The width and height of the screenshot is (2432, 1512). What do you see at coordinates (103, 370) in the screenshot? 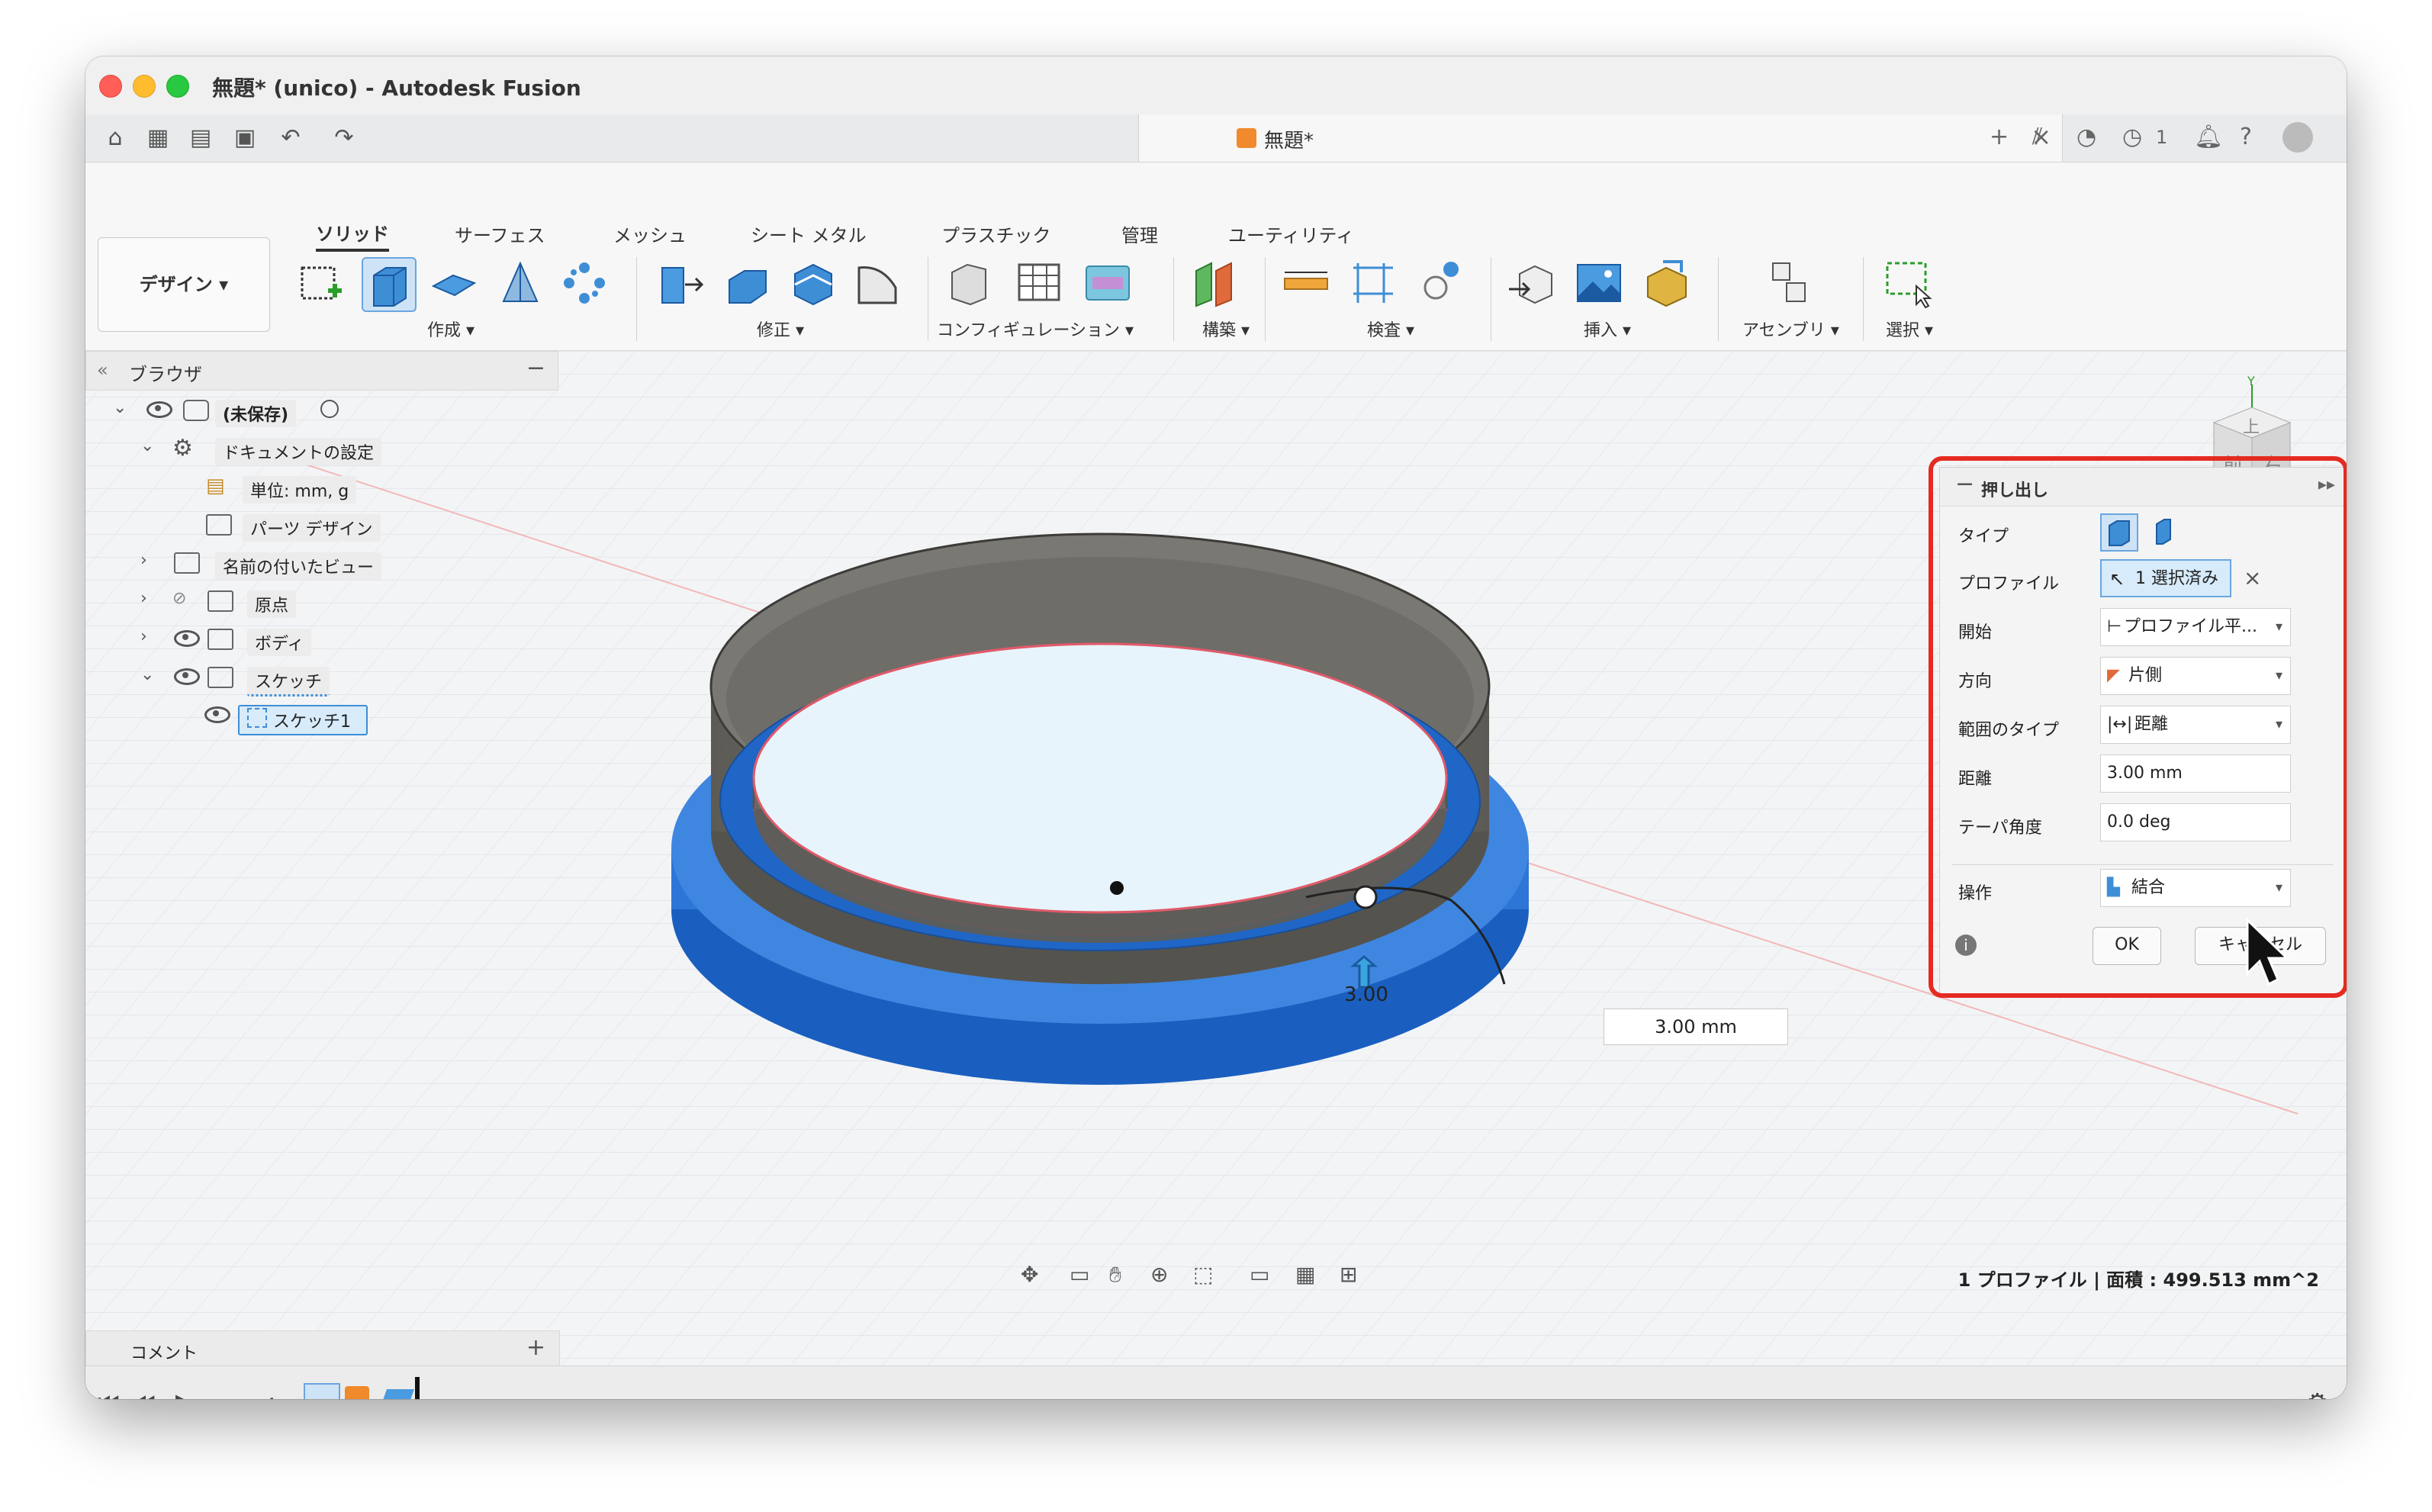
I see `collapse-browser-icon: «` at bounding box center [103, 370].